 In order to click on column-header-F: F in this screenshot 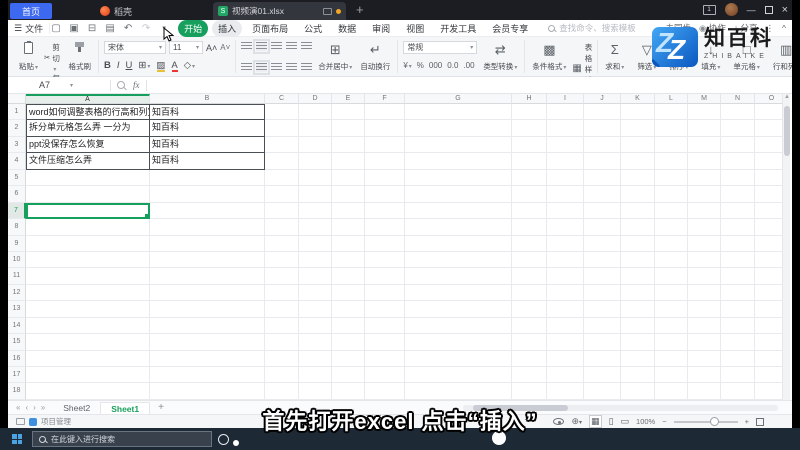, I will do `click(385, 99)`.